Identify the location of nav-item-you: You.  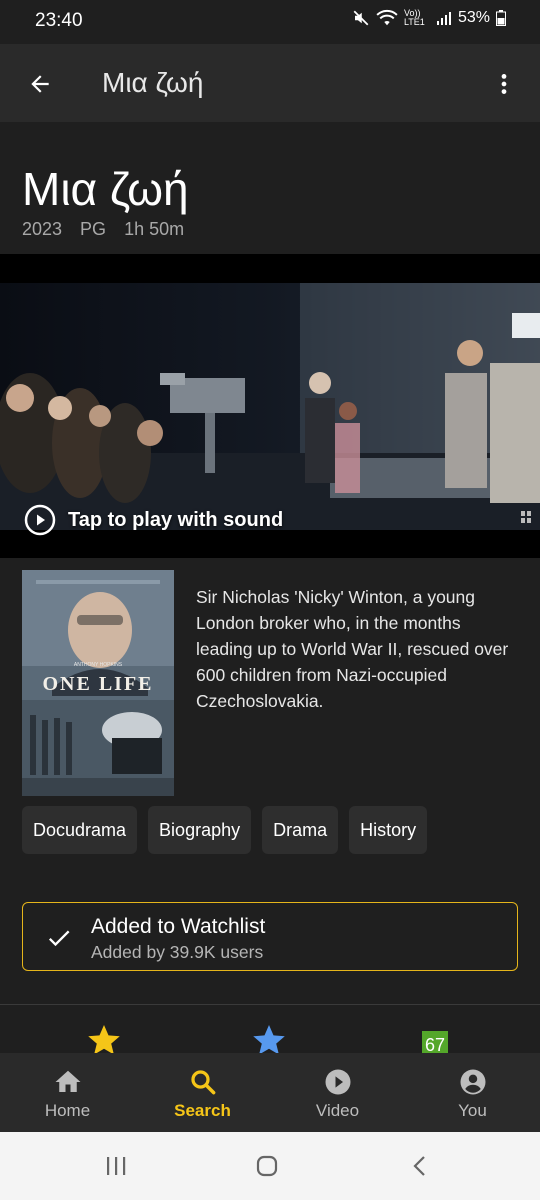
(472, 1092).